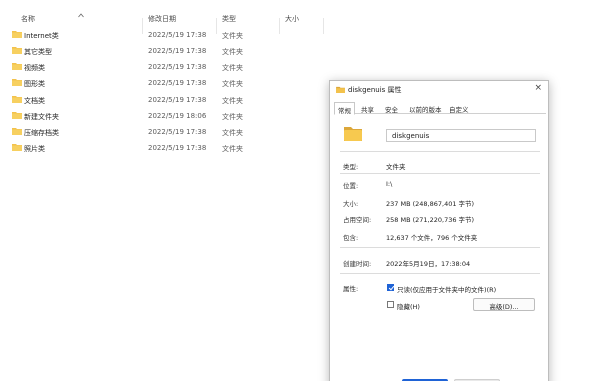 This screenshot has height=381, width=600. What do you see at coordinates (28, 19) in the screenshot?
I see `column-name: 名称` at bounding box center [28, 19].